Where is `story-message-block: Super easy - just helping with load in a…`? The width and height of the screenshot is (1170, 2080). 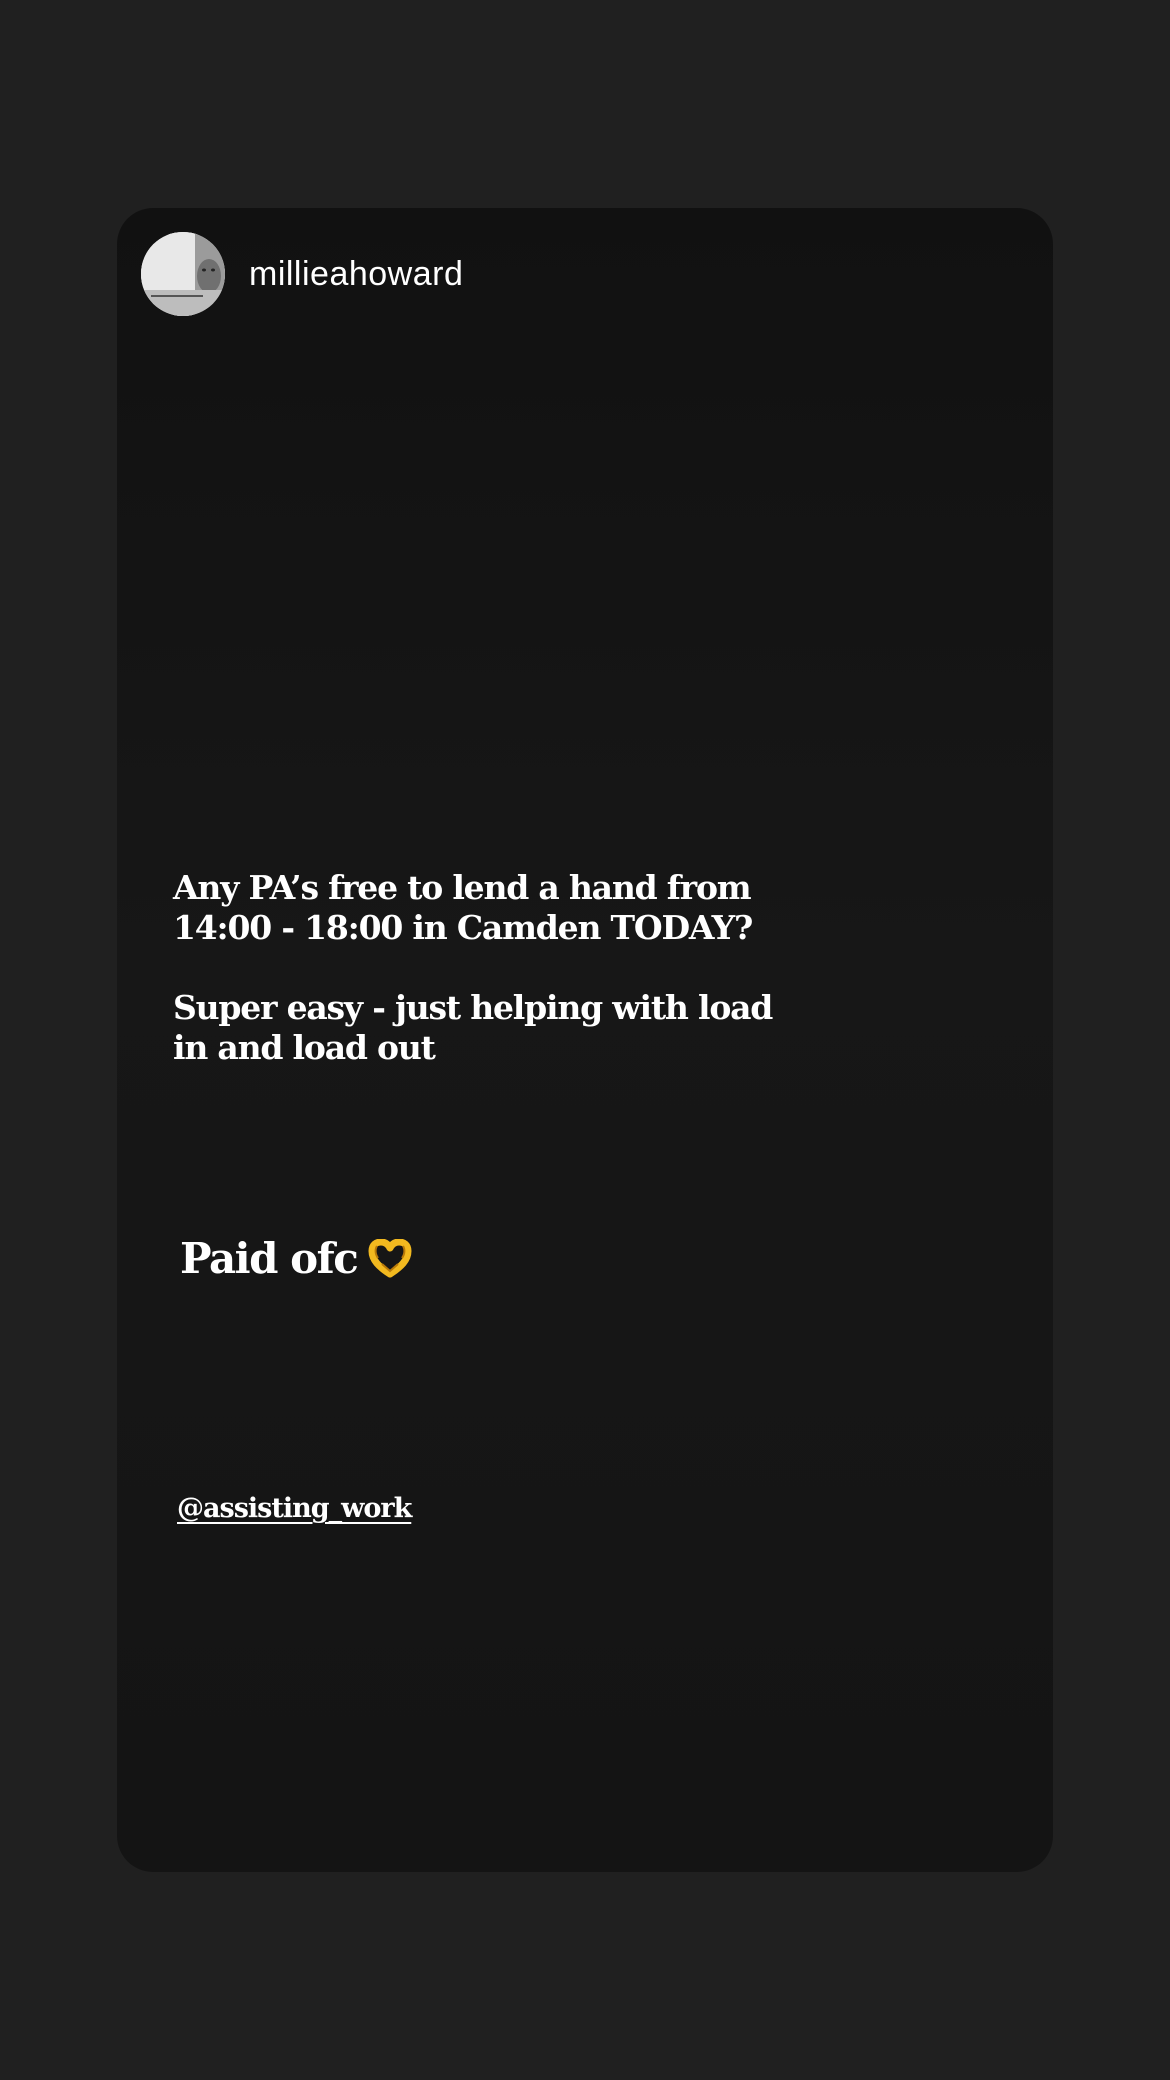
story-message-block: Super easy - just helping with load in a… is located at coordinates (473, 1028).